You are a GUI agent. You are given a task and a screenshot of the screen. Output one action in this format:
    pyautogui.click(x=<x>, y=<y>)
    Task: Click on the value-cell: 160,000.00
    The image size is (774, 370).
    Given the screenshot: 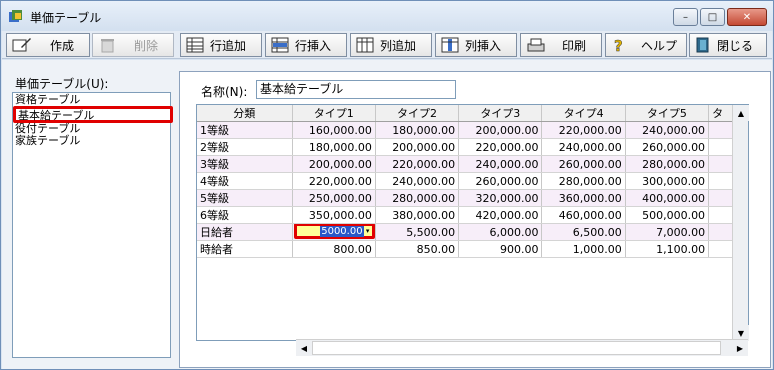 What is the action you would take?
    pyautogui.click(x=334, y=130)
    